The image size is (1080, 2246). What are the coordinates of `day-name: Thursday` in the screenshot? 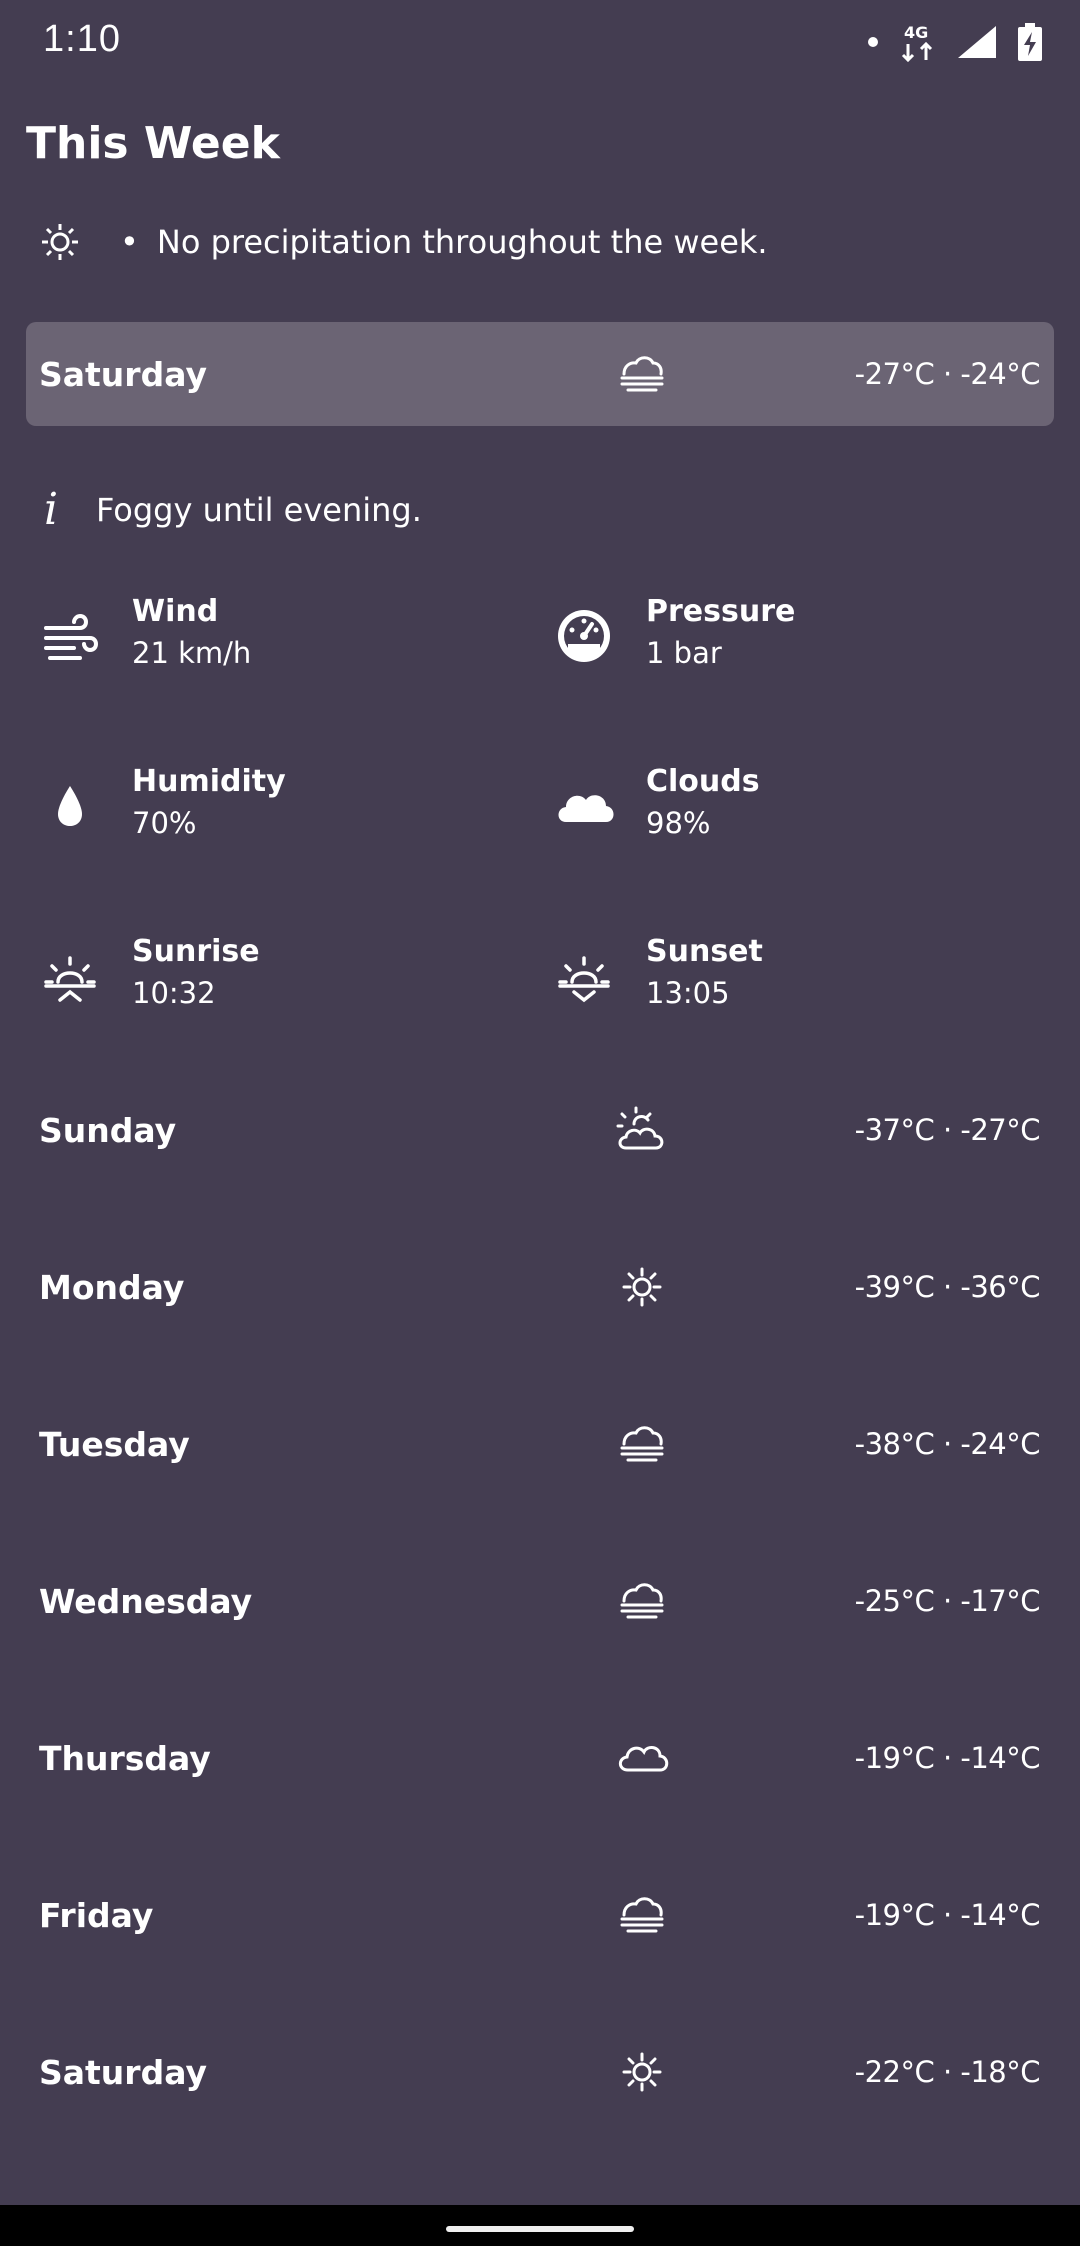 It's located at (125, 1758).